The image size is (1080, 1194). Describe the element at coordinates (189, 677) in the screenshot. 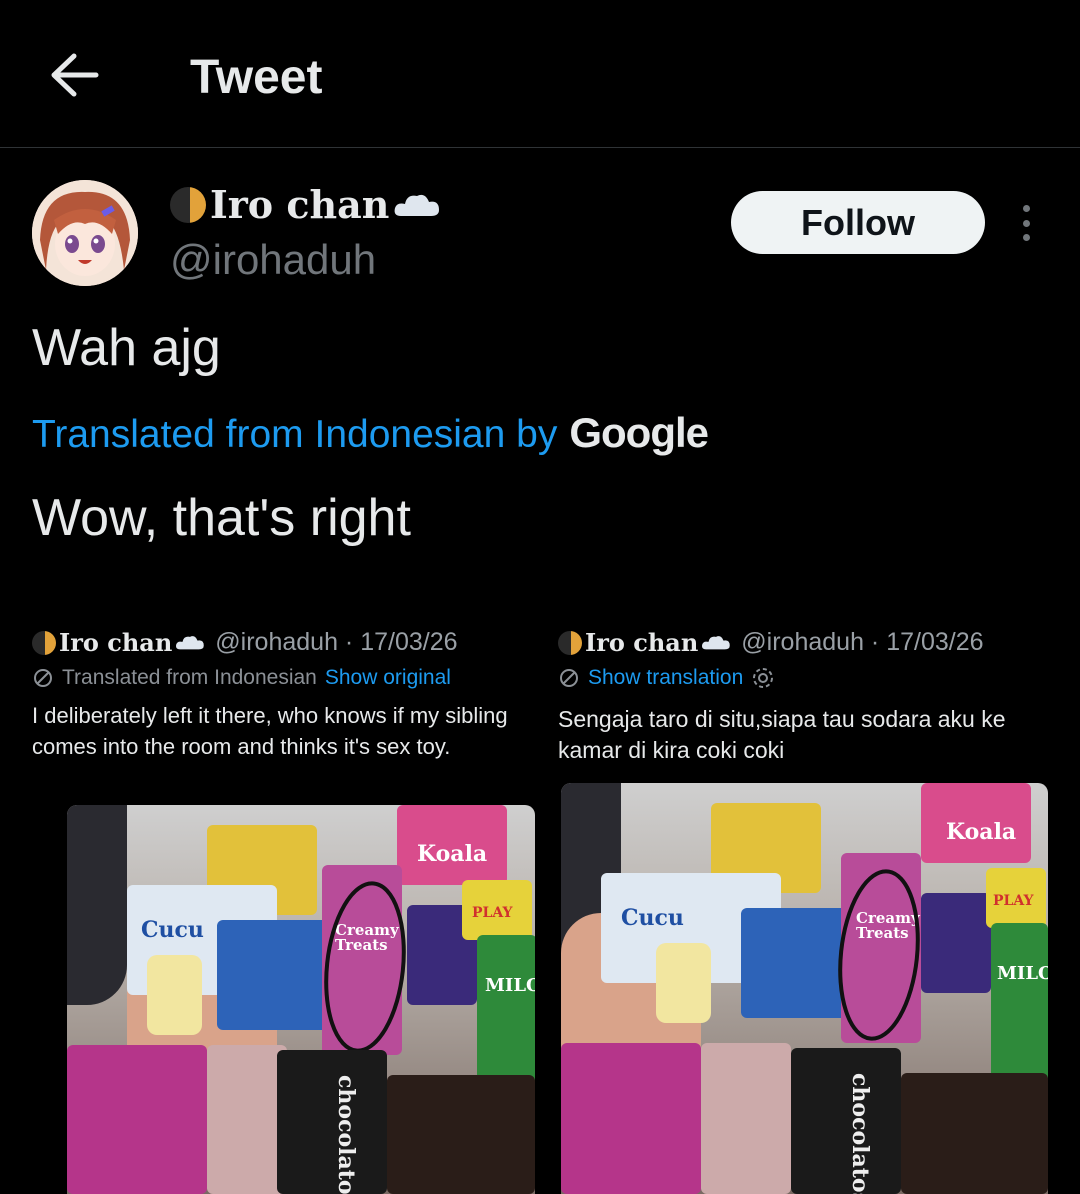

I see `translated-note: Translated from Indonesian` at that location.